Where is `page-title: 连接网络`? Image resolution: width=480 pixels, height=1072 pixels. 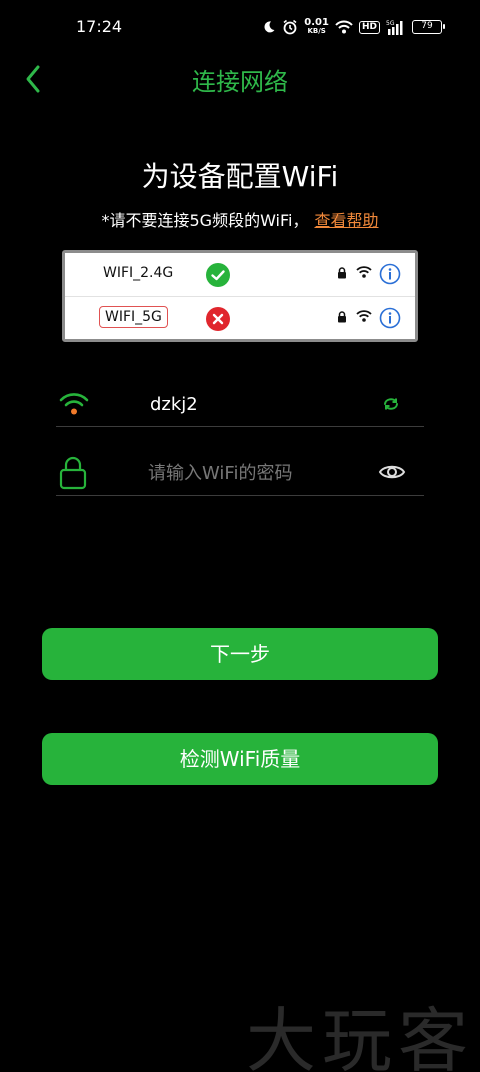 page-title: 连接网络 is located at coordinates (240, 82).